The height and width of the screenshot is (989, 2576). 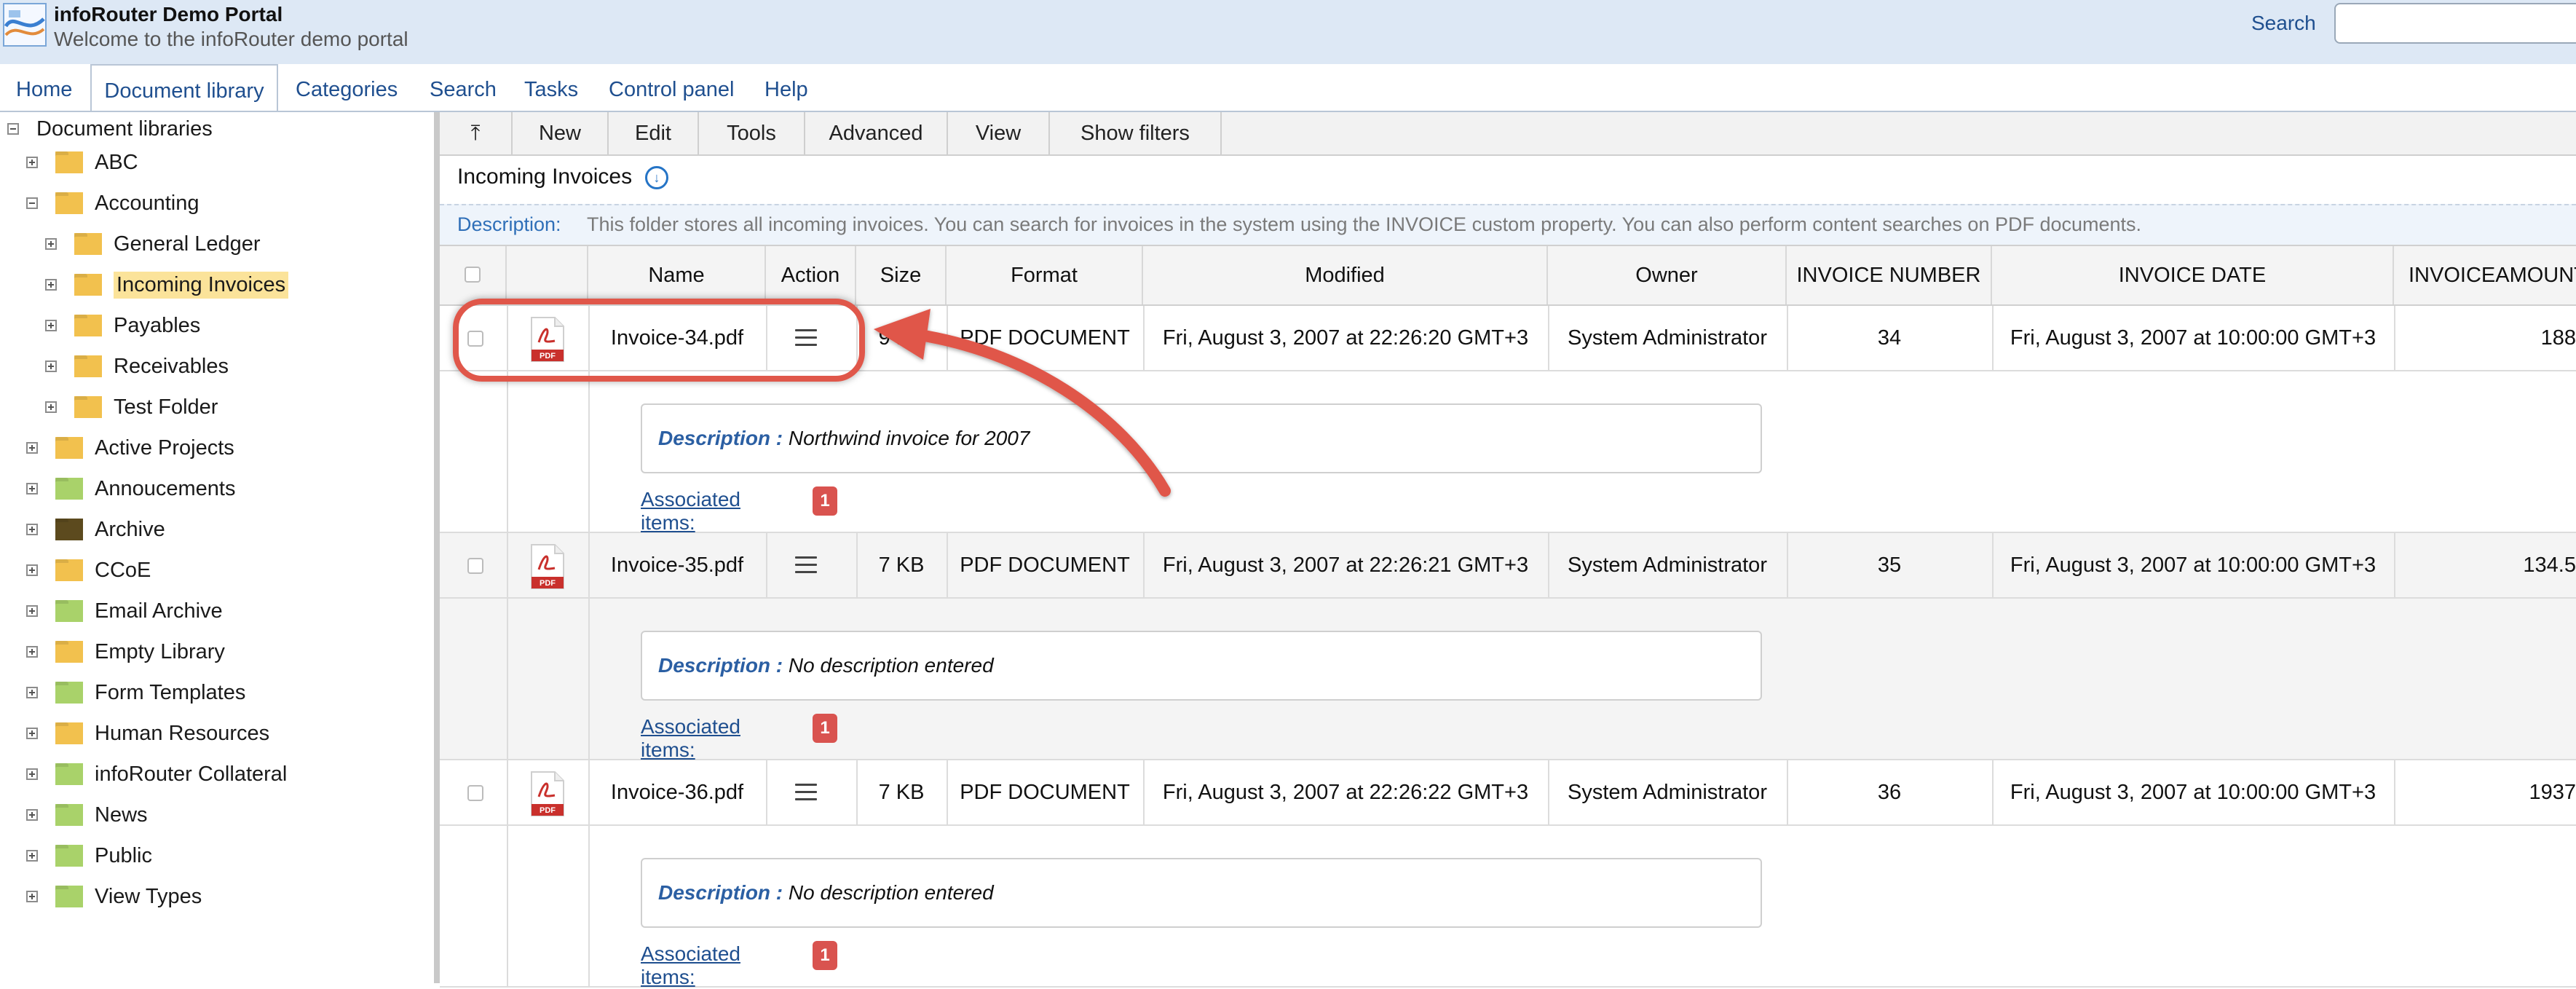 I want to click on tree-item-label: Archive, so click(x=130, y=529).